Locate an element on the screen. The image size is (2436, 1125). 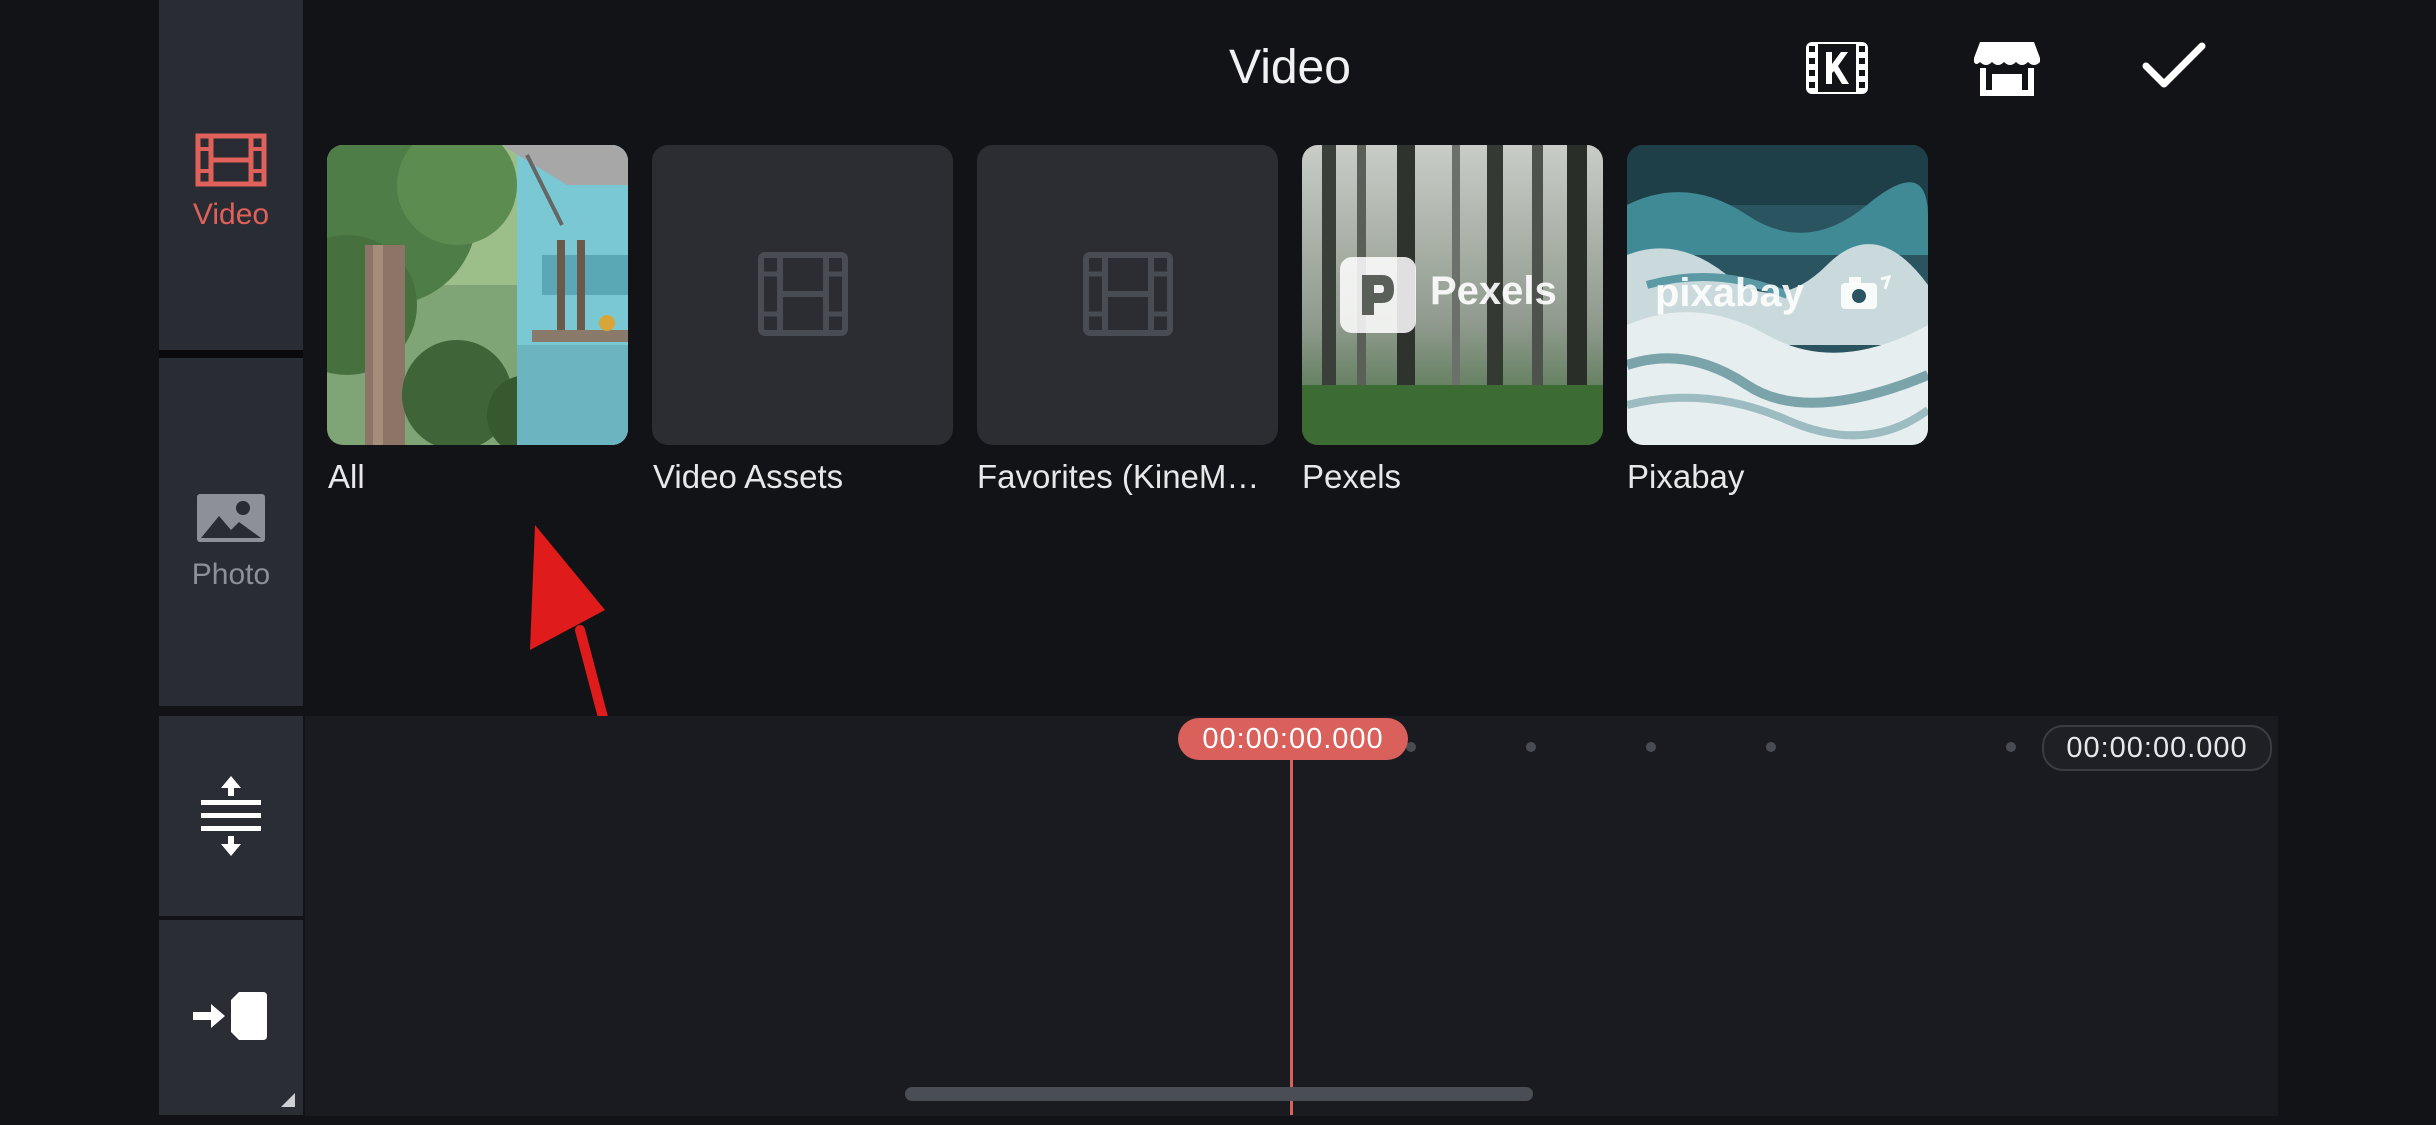
expand-vertical-icon is located at coordinates (231, 816).